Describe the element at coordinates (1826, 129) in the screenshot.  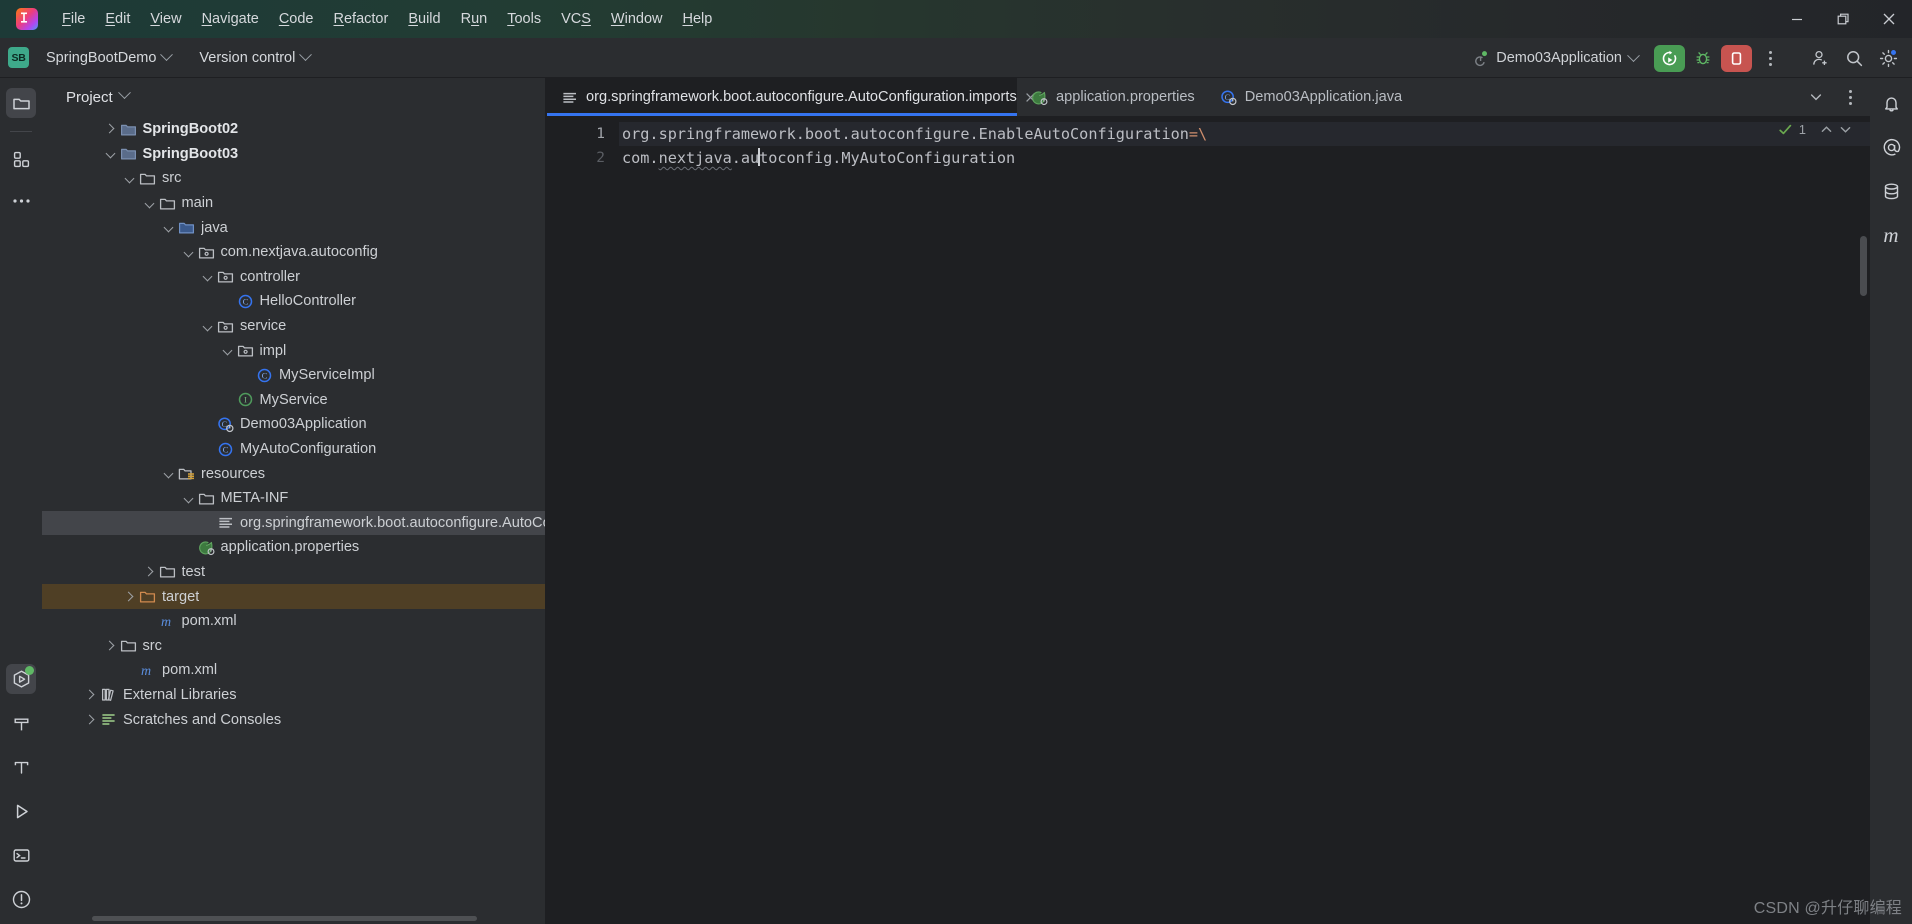
I see `chevron-up-icon` at that location.